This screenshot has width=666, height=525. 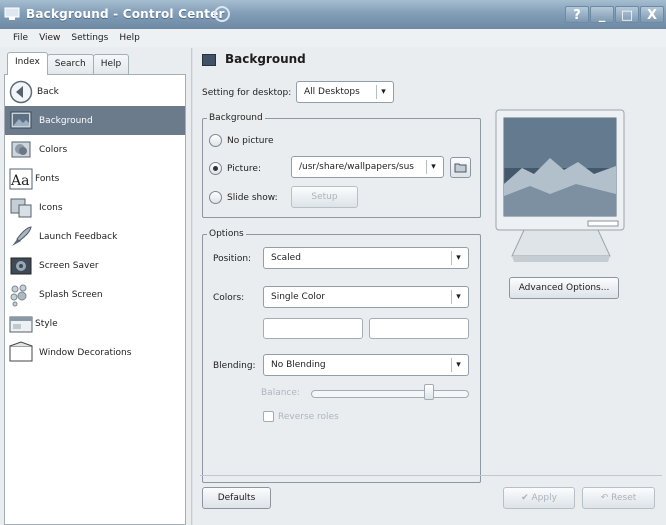 I want to click on sidebar-item-window-decorations: Window Decorations, so click(x=95, y=352).